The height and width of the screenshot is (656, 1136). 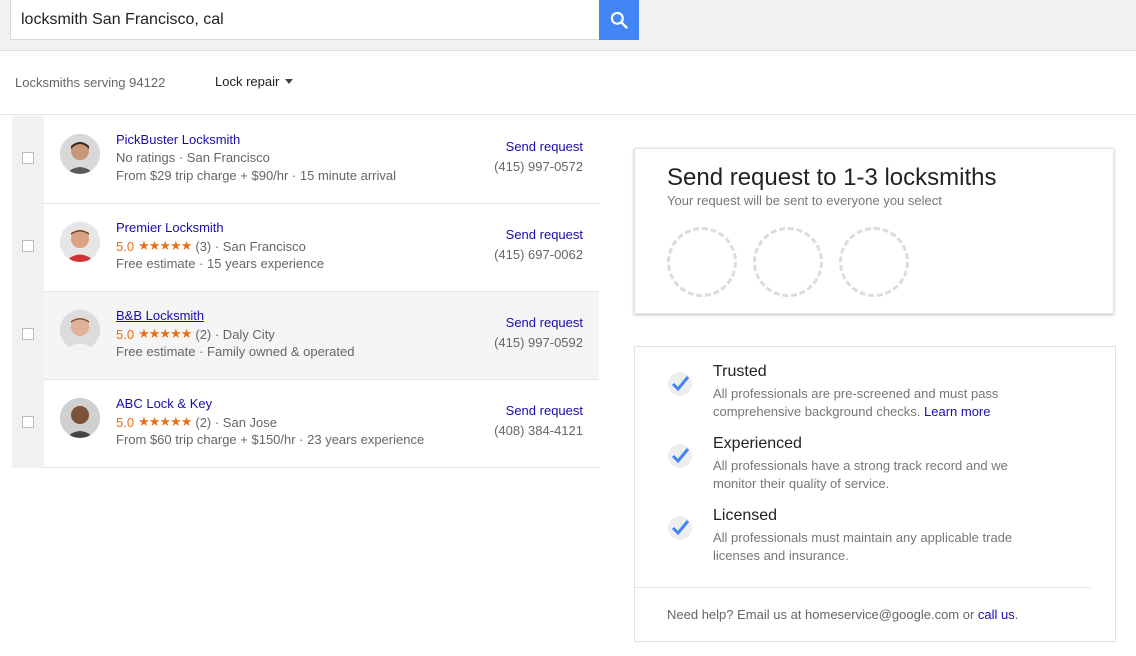 I want to click on review-count-location: (3) · San Francisco, so click(x=250, y=246).